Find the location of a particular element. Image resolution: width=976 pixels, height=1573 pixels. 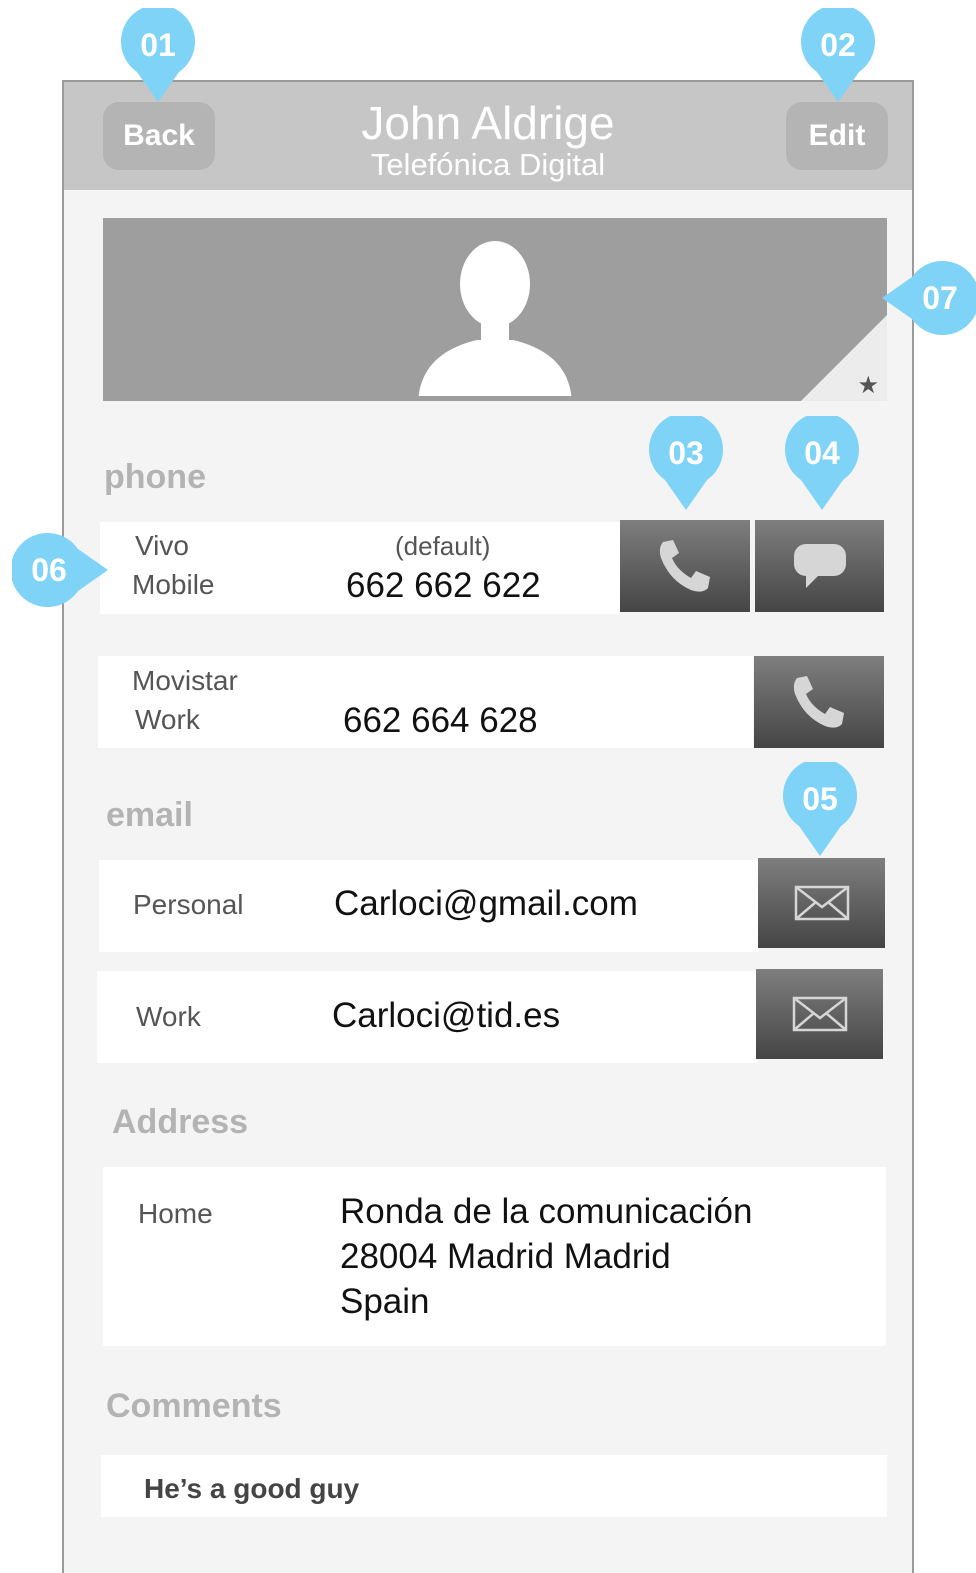

phone-type: Mobile is located at coordinates (173, 584).